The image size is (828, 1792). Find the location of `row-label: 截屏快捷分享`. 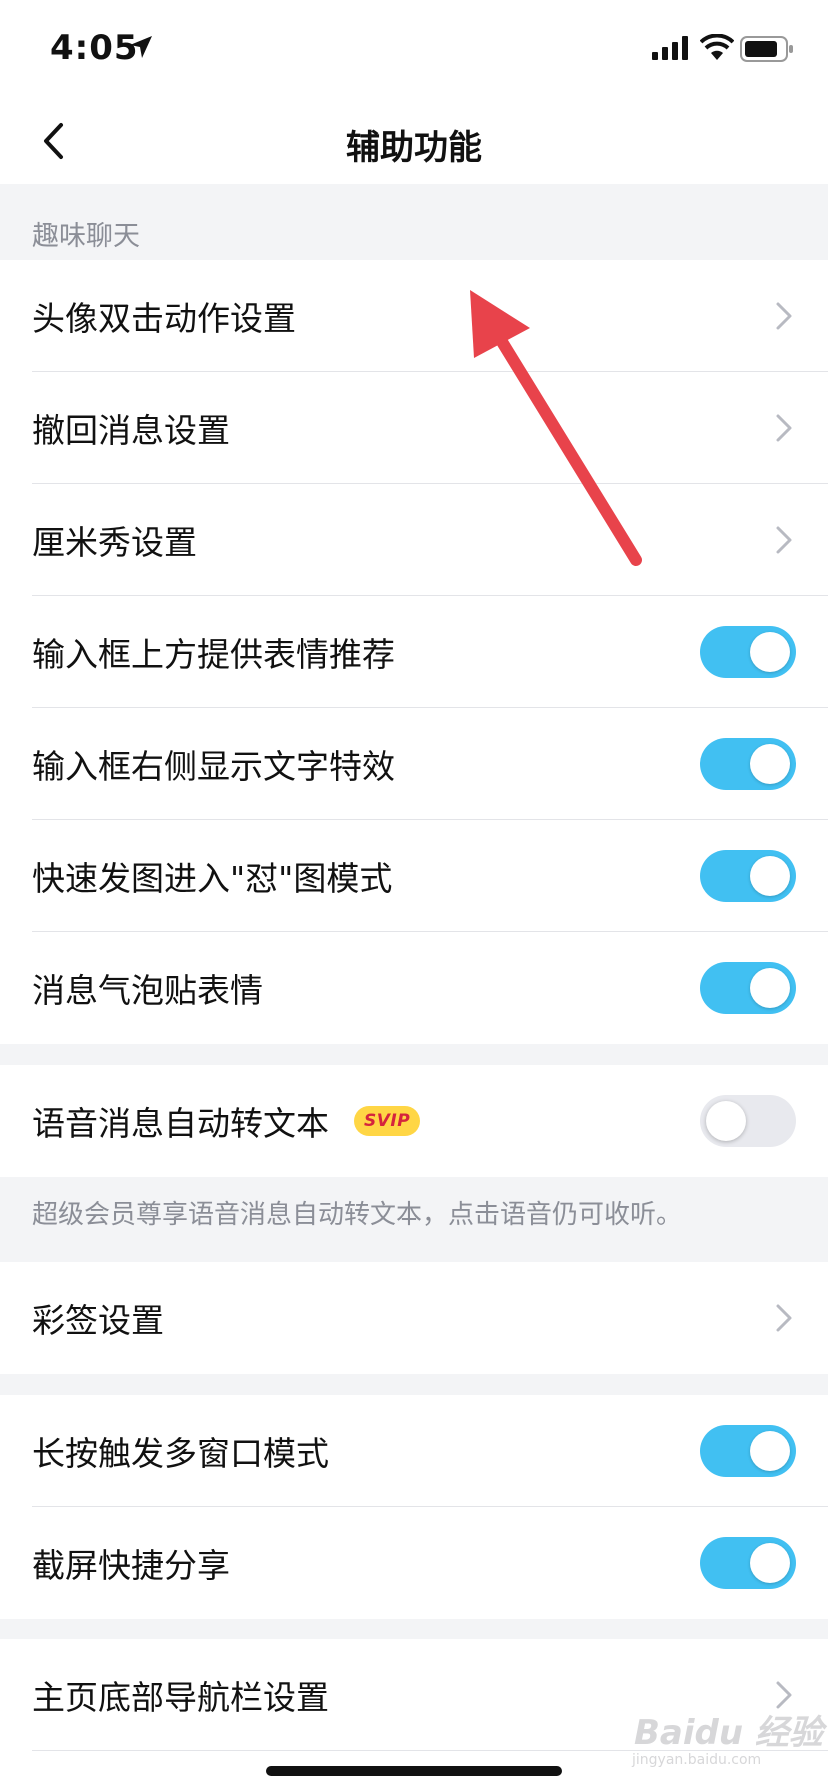

row-label: 截屏快捷分享 is located at coordinates (131, 1565).